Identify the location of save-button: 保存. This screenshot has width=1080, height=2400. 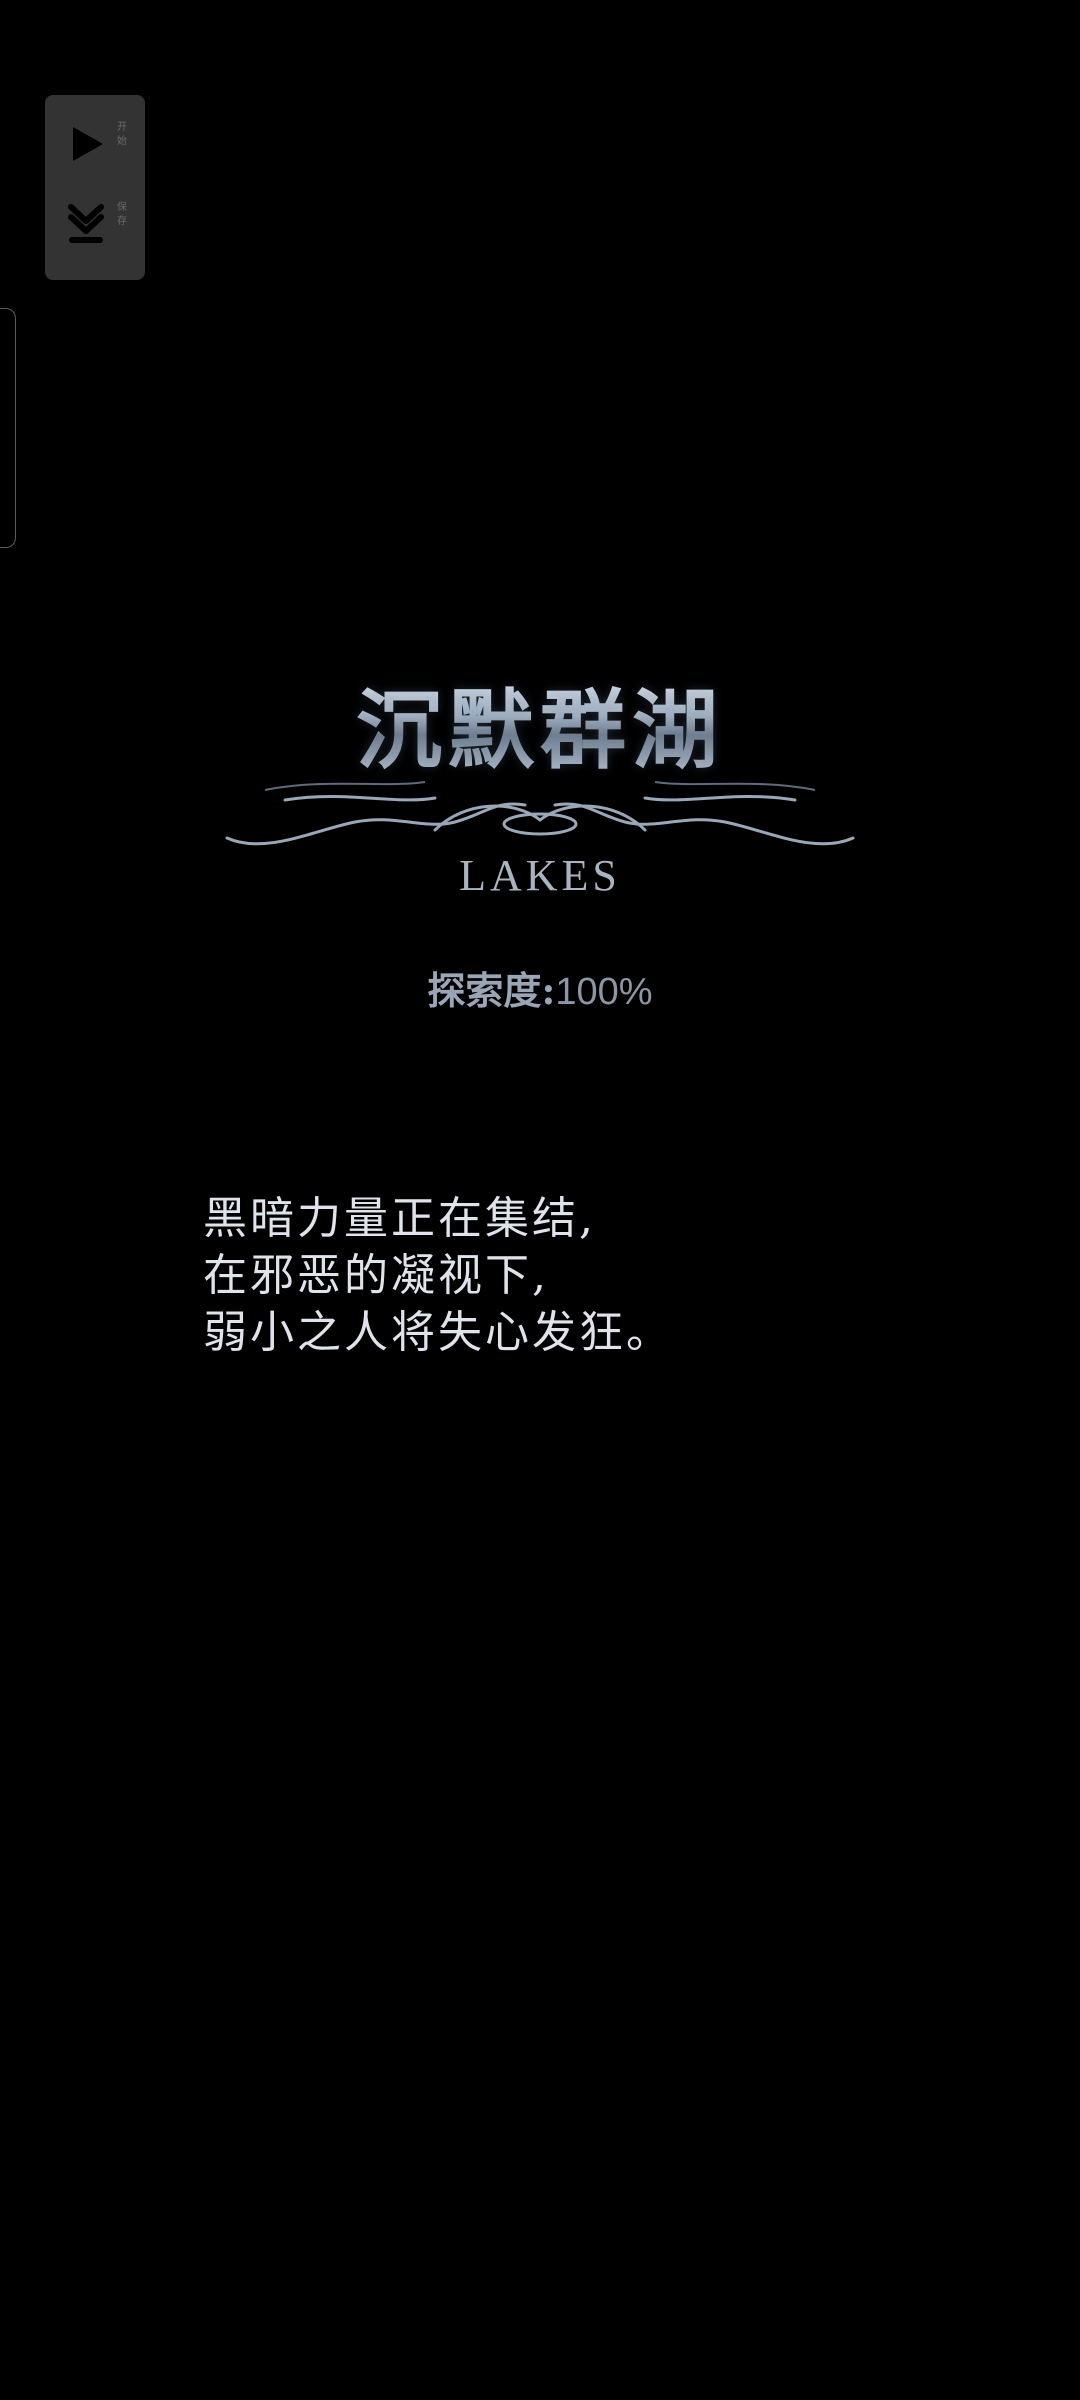
(95, 223).